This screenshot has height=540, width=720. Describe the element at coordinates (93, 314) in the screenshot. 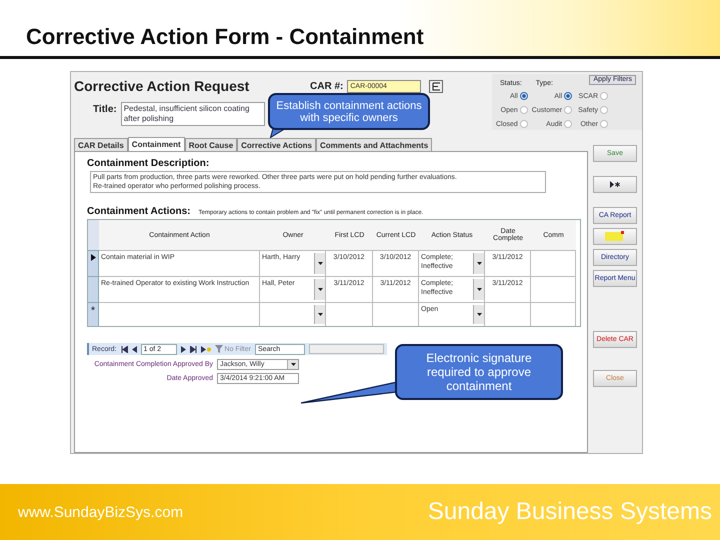

I see `row-selector: *` at that location.